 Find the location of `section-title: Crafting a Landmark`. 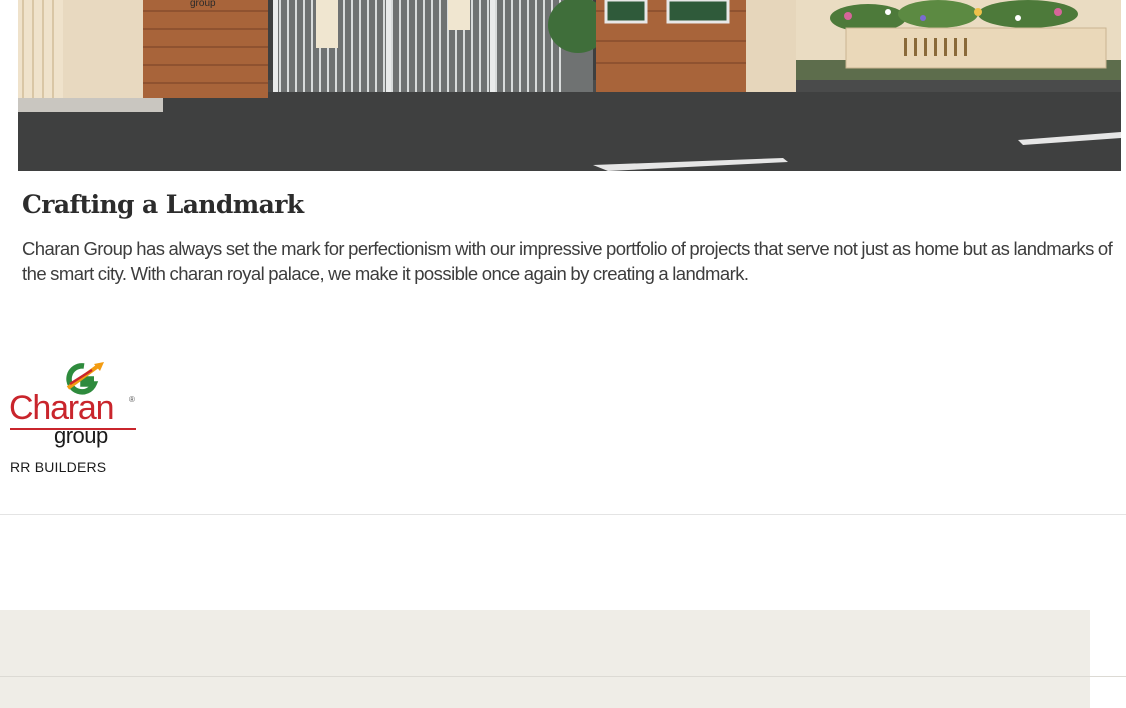

section-title: Crafting a Landmark is located at coordinates (163, 204).